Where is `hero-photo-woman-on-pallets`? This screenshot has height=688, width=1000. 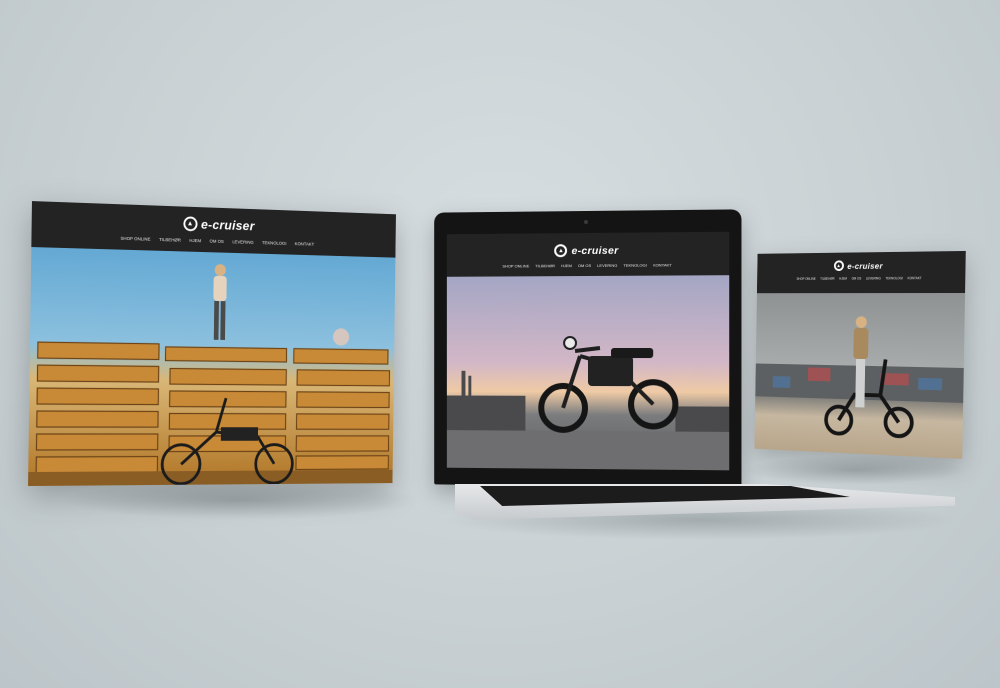 hero-photo-woman-on-pallets is located at coordinates (212, 367).